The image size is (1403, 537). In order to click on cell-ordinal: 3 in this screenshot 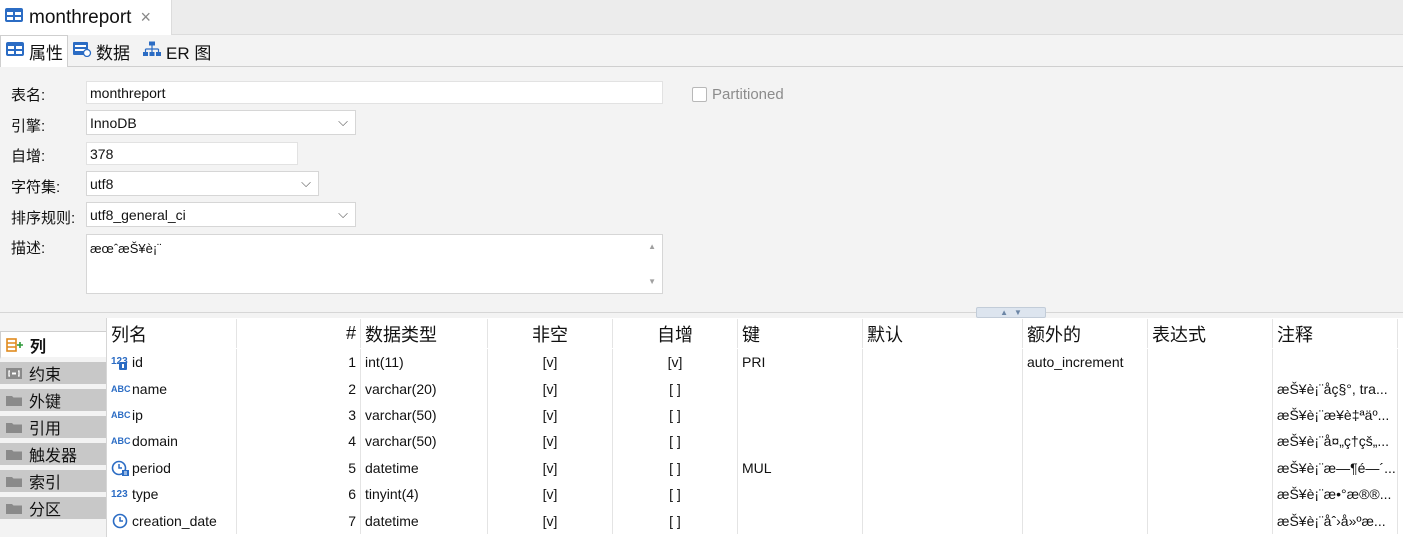, I will do `click(299, 415)`.